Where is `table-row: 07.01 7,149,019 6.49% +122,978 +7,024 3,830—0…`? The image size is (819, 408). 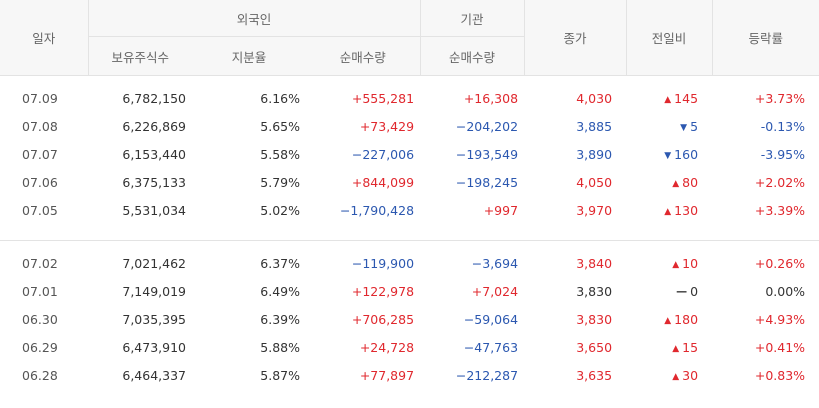 table-row: 07.01 7,149,019 6.49% +122,978 +7,024 3,830—0… is located at coordinates (409, 291).